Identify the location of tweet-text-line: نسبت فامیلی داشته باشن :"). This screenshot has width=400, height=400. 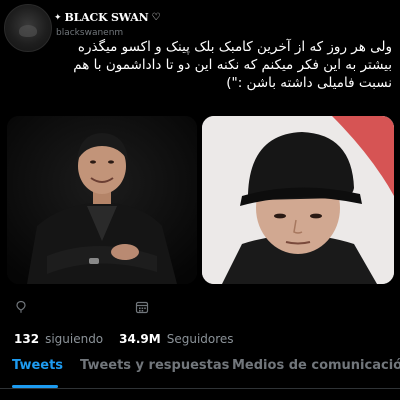
(309, 83).